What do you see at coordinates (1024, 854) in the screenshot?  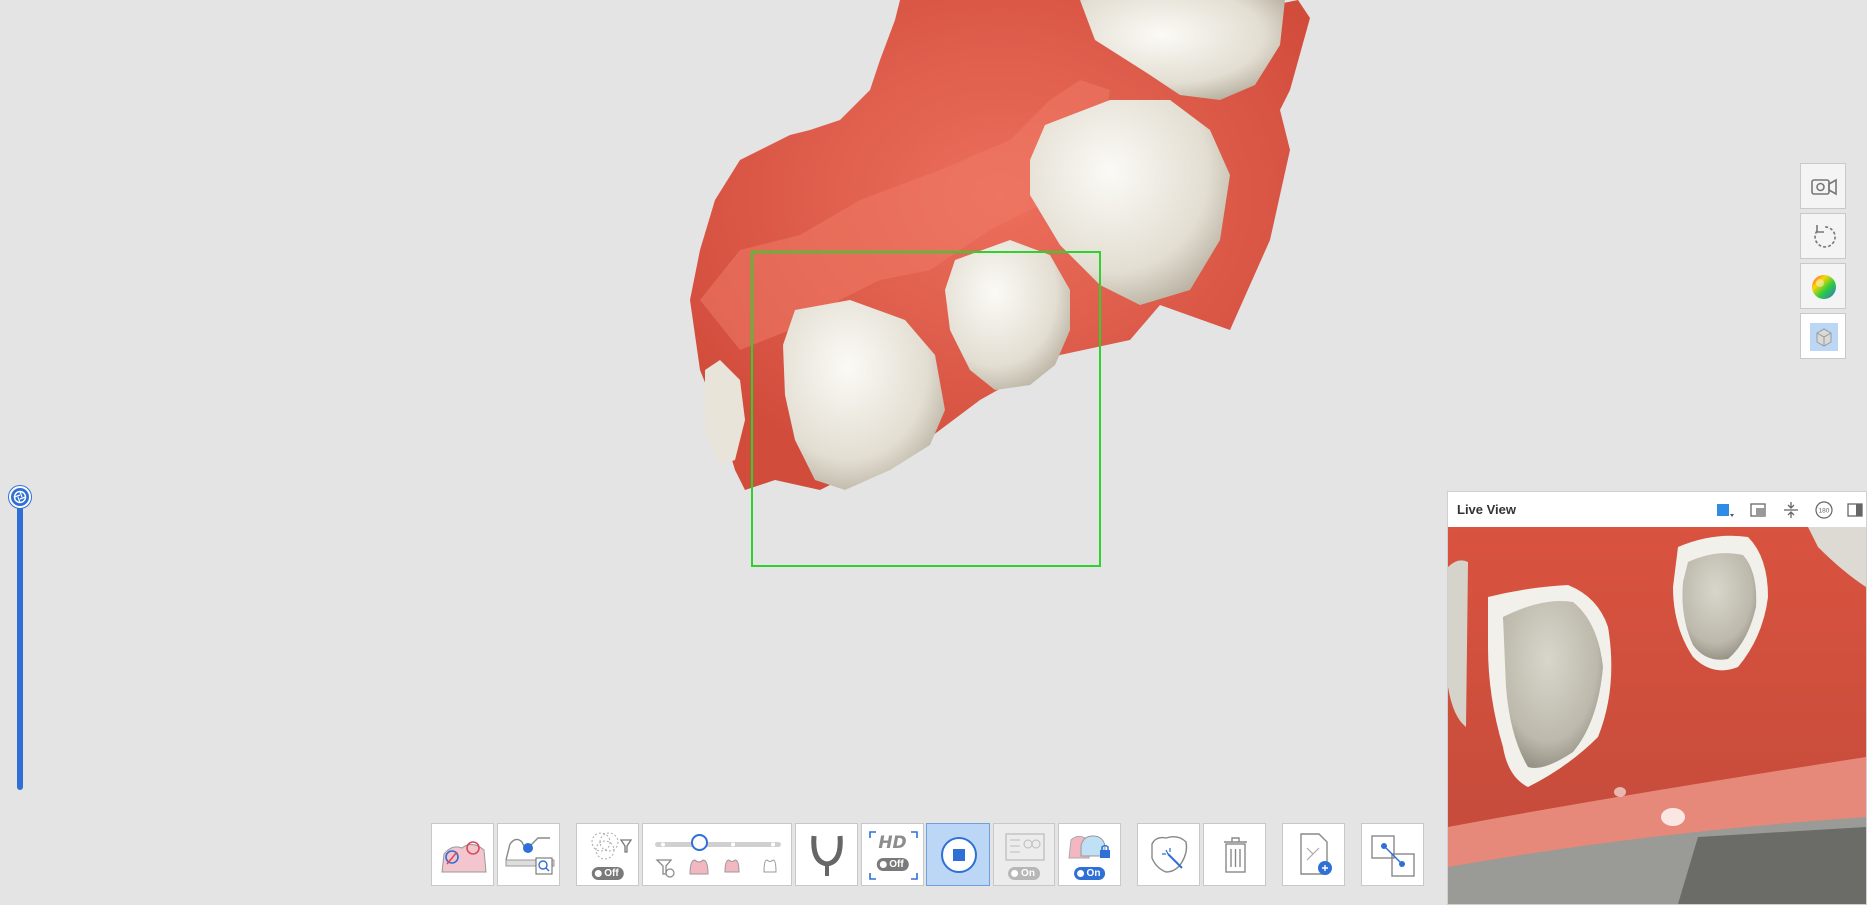 I see `ai-scan-button: On` at bounding box center [1024, 854].